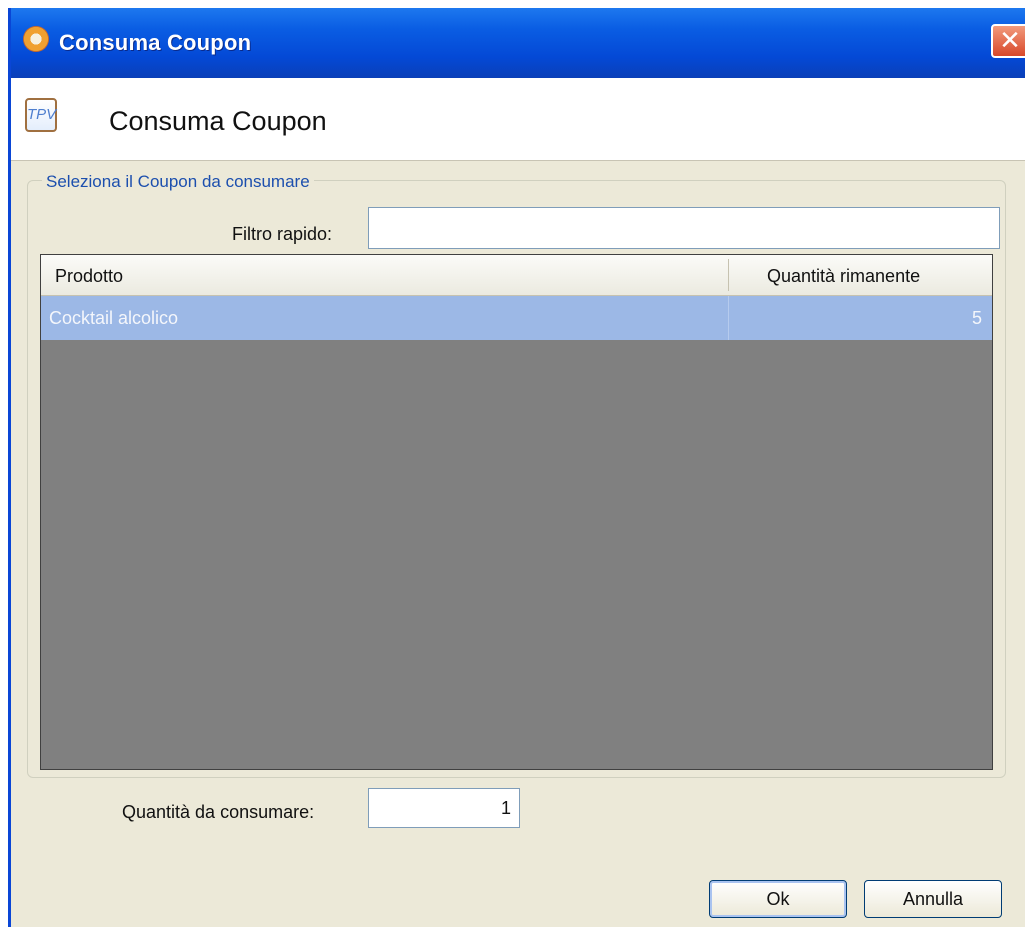  Describe the element at coordinates (89, 276) in the screenshot. I see `column-header-prodotto: Prodotto` at that location.